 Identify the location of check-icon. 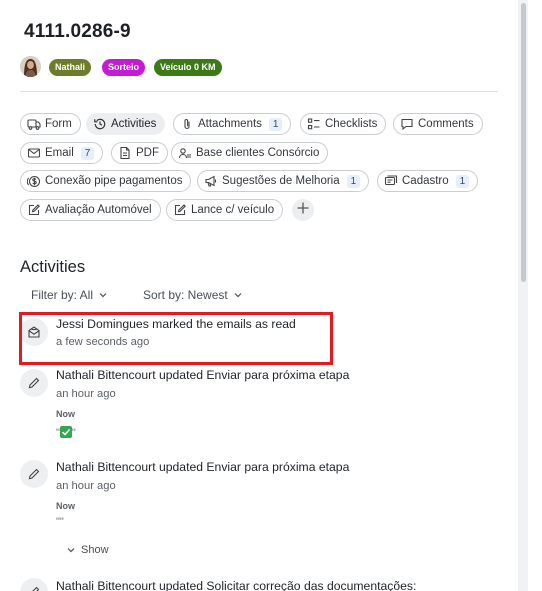
(65, 432).